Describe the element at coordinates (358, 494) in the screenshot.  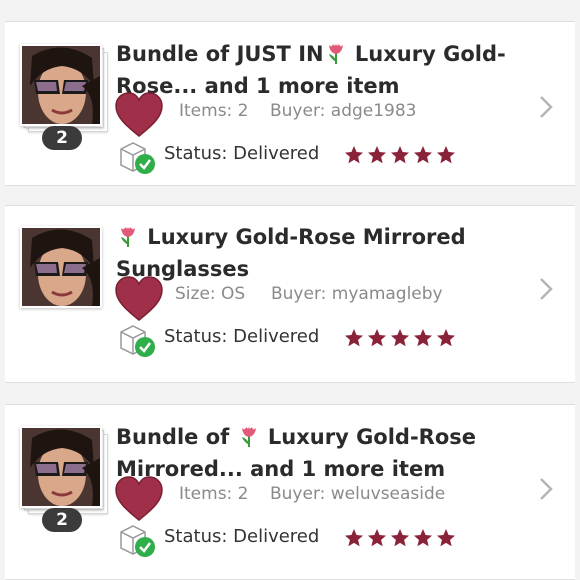
I see `buyer-name: Buyer: weluvseaside` at that location.